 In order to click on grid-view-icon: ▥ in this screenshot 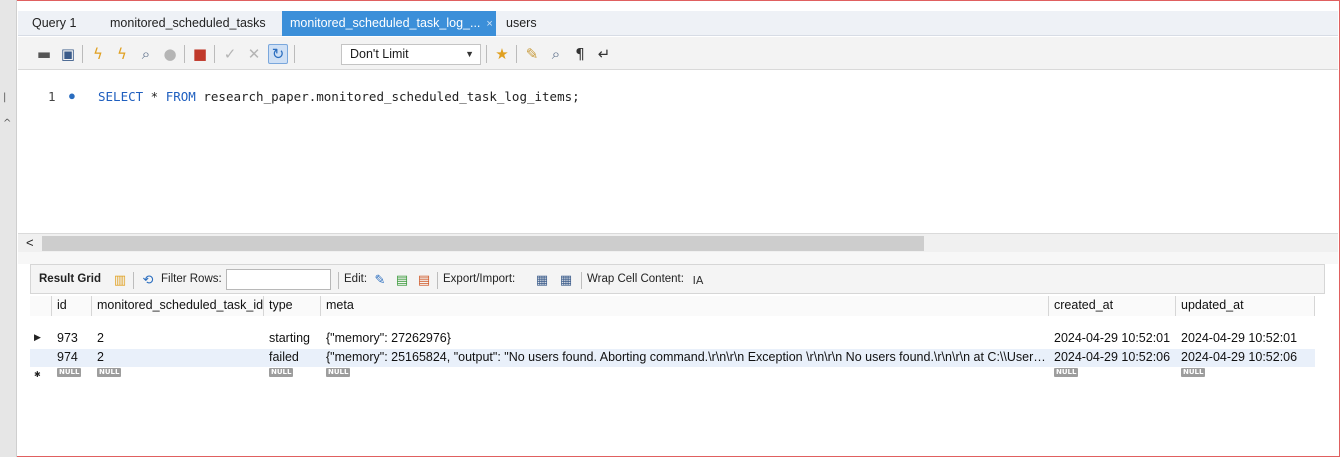, I will do `click(120, 280)`.